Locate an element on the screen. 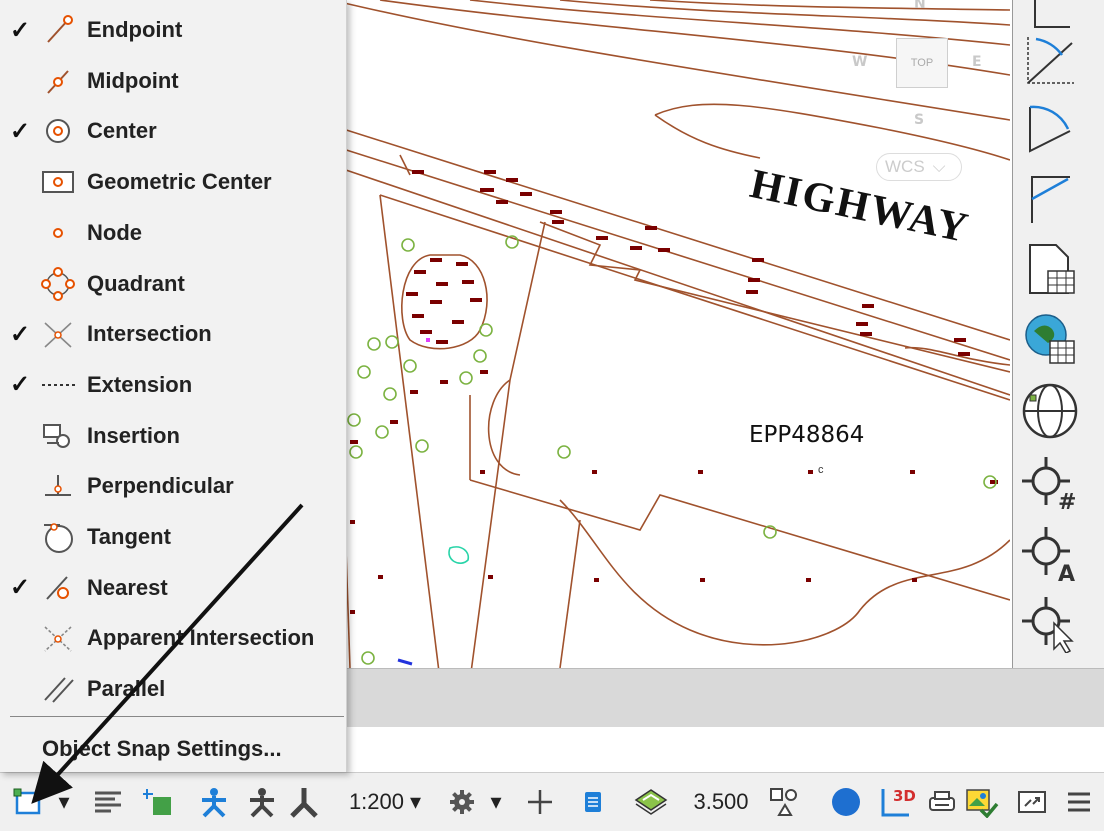  lineweight-icon is located at coordinates (108, 802).